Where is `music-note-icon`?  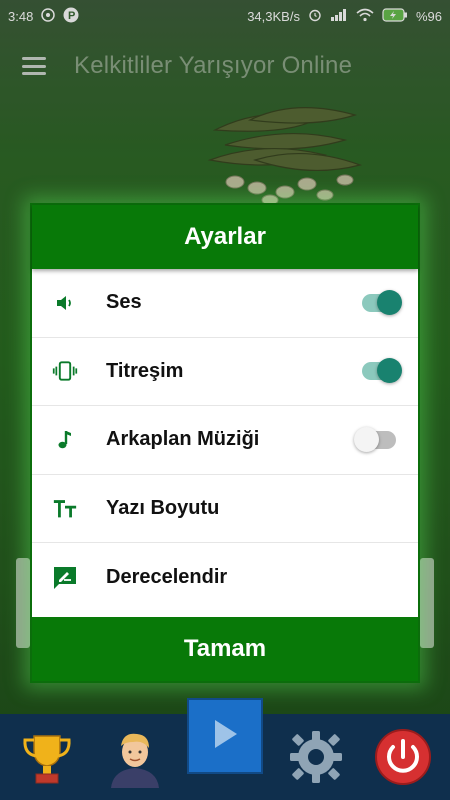 music-note-icon is located at coordinates (65, 440).